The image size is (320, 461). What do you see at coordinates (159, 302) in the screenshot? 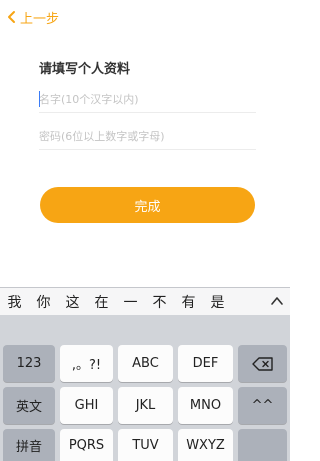
I see `candidate-word: 不` at bounding box center [159, 302].